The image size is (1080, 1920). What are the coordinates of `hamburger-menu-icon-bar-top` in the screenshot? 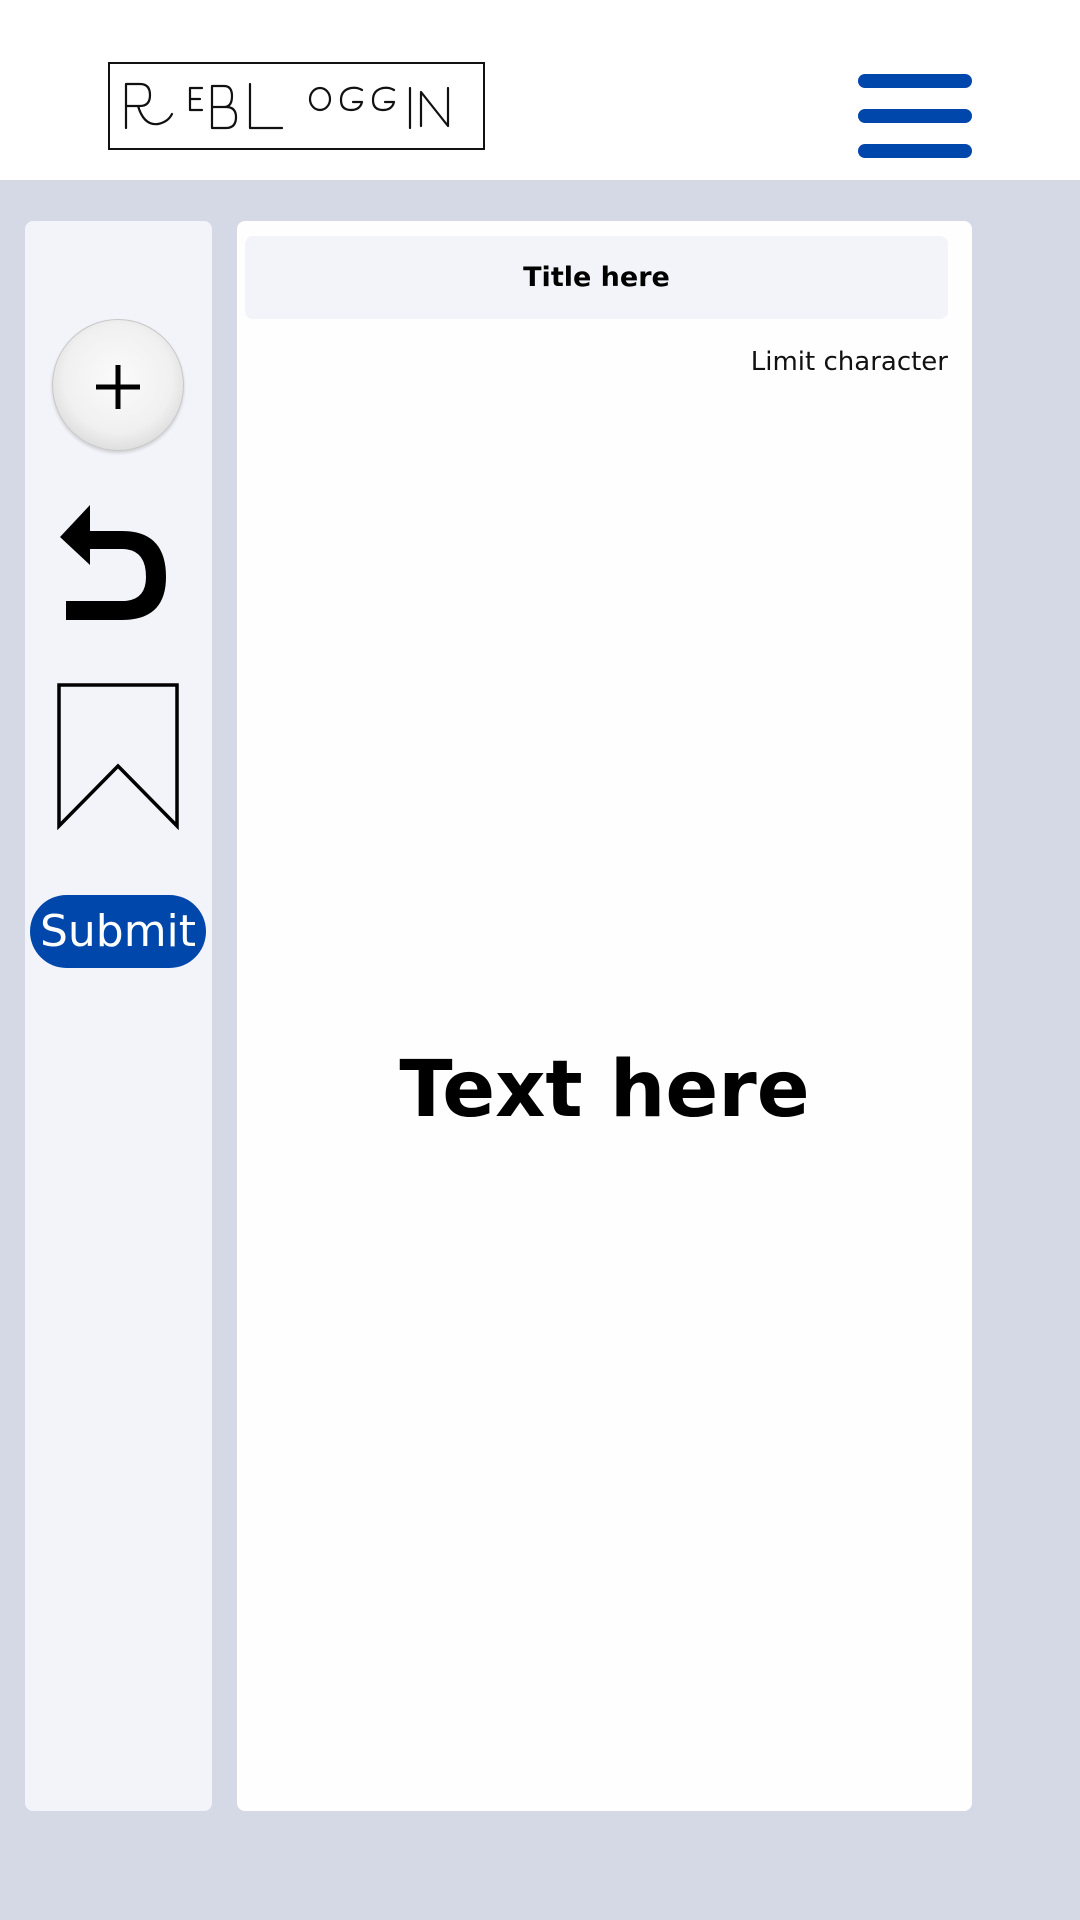 It's located at (915, 81).